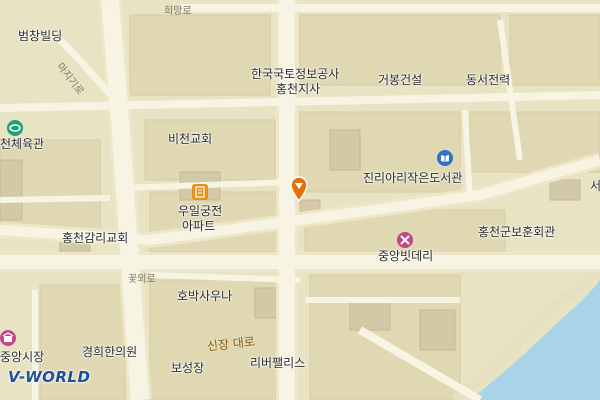  What do you see at coordinates (488, 80) in the screenshot?
I see `label-dongseo: 동서전력` at bounding box center [488, 80].